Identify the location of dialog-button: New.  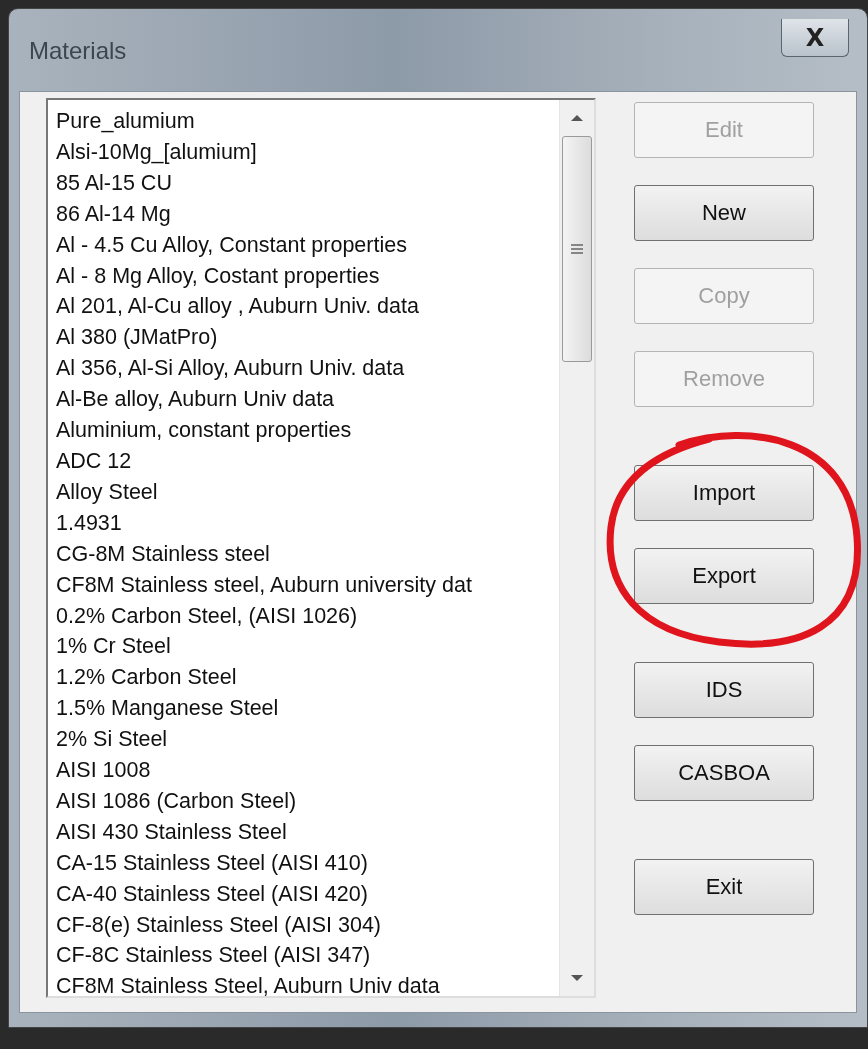
(724, 213).